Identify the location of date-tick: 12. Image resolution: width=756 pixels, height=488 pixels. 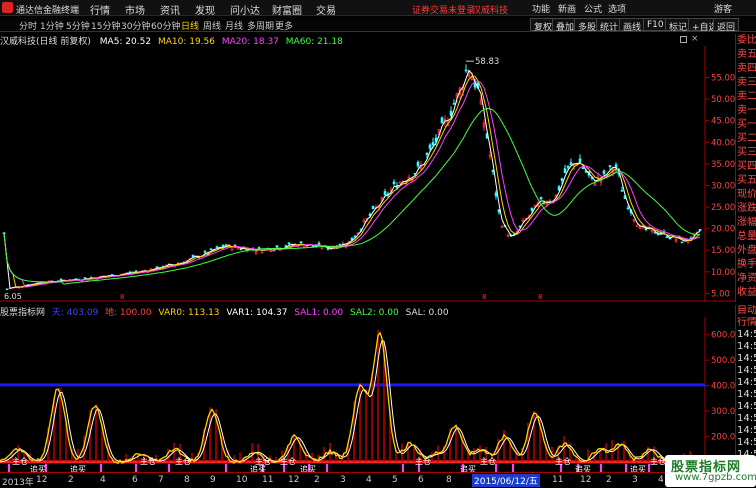
(42, 480).